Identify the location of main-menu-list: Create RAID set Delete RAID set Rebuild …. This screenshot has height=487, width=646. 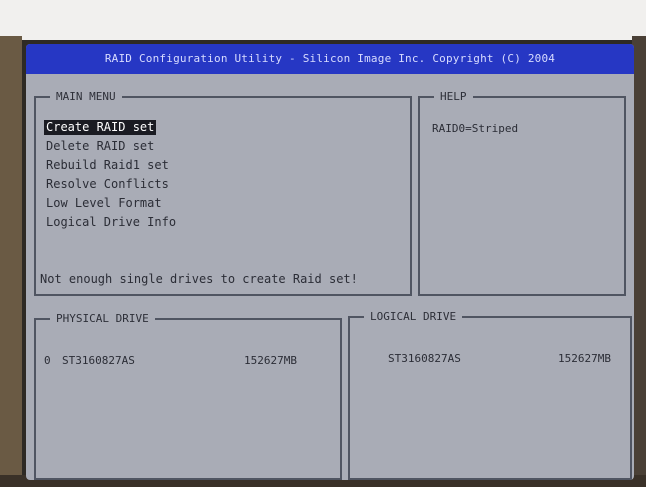
(111, 173).